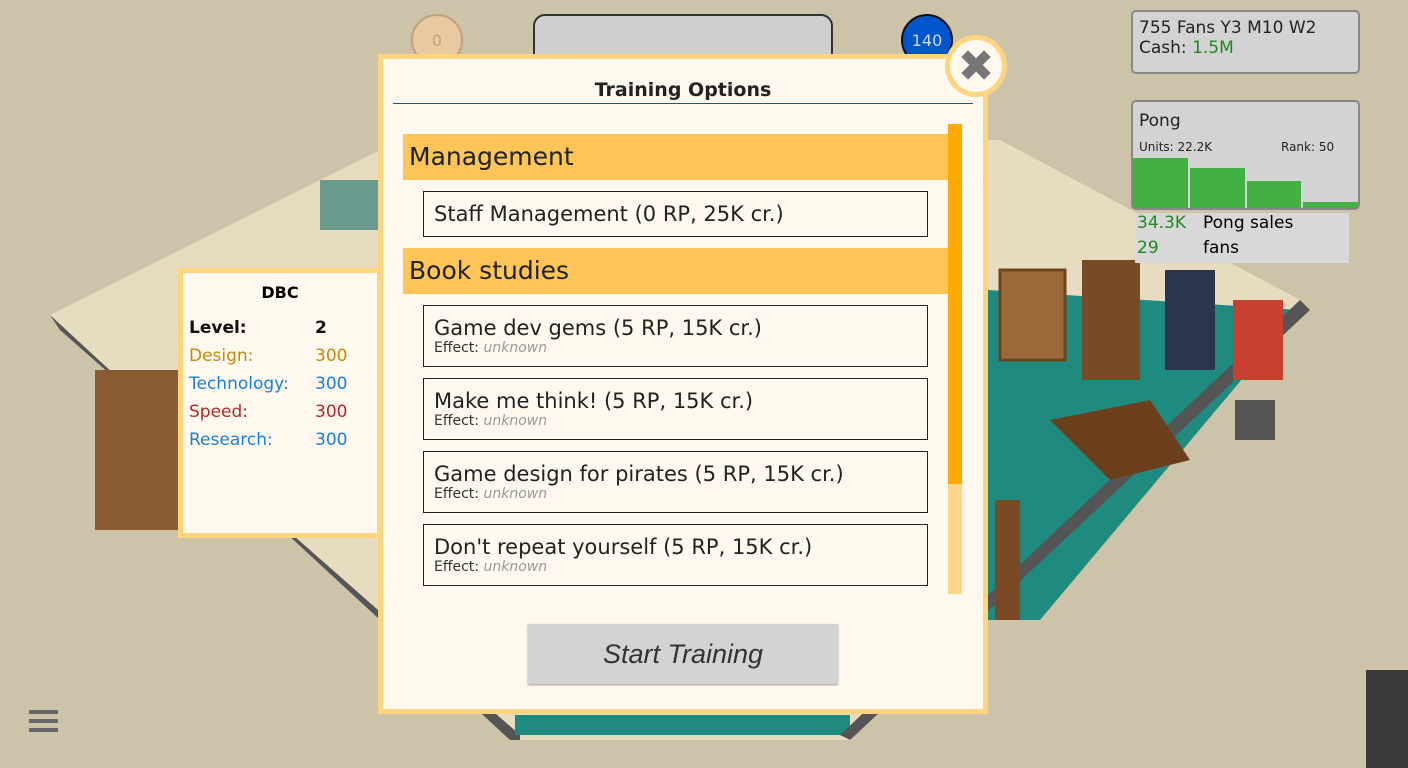 The width and height of the screenshot is (1408, 768). What do you see at coordinates (321, 328) in the screenshot?
I see `stat-value: 2` at bounding box center [321, 328].